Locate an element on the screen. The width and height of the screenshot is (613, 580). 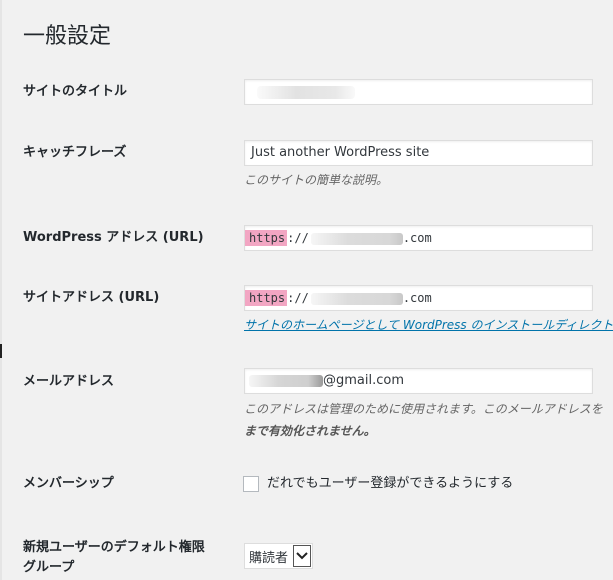
page-title: 一般設定 is located at coordinates (67, 36).